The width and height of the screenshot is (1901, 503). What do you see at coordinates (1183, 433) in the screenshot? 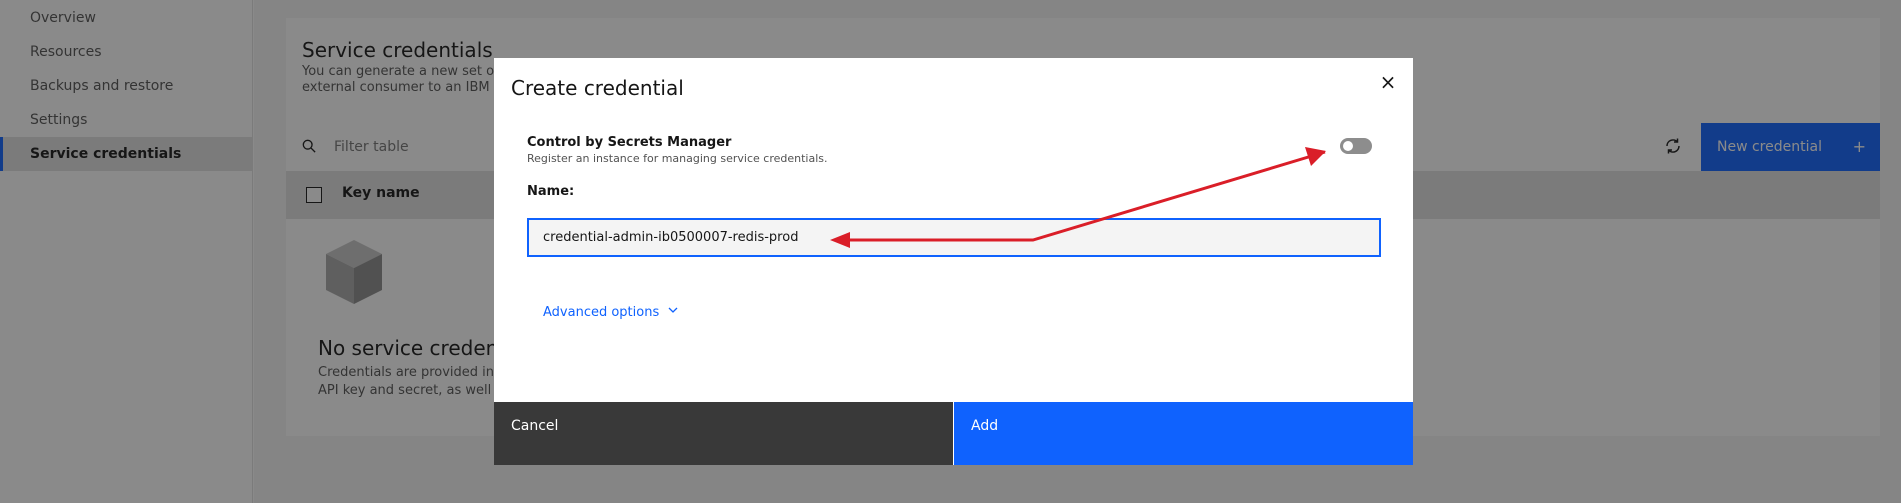
I see `add-button: Add` at bounding box center [1183, 433].